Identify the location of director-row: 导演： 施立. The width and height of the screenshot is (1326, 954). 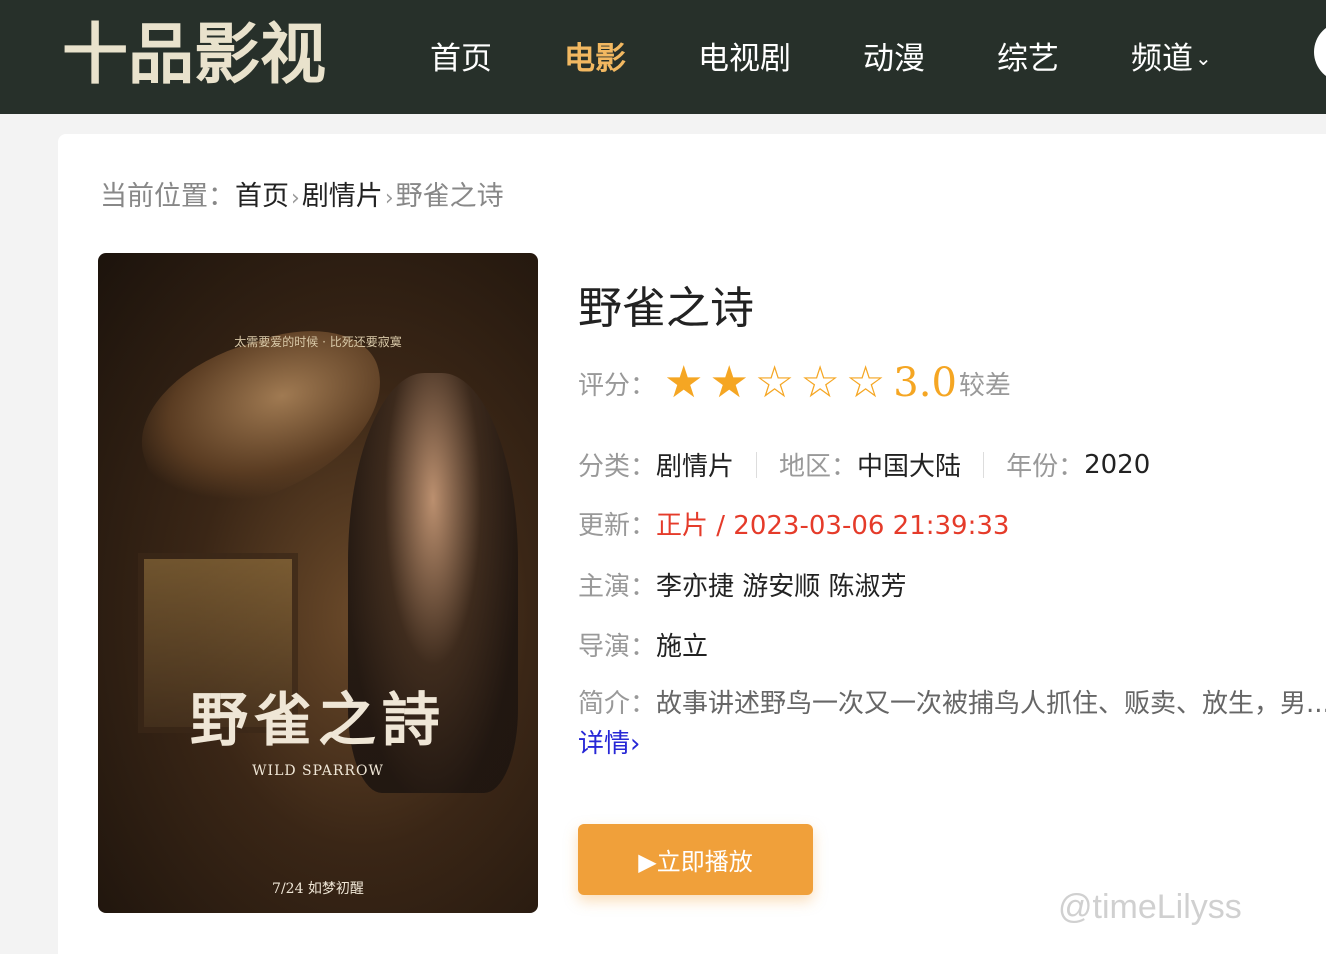
(643, 644).